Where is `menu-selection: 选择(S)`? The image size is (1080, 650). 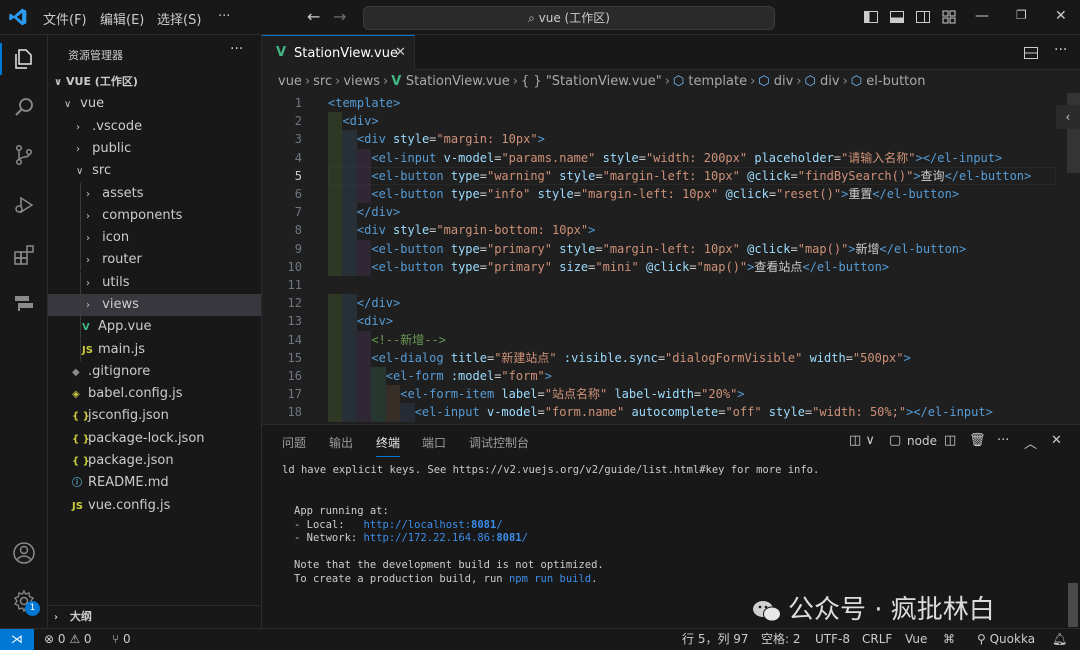
menu-selection: 选择(S) is located at coordinates (179, 18).